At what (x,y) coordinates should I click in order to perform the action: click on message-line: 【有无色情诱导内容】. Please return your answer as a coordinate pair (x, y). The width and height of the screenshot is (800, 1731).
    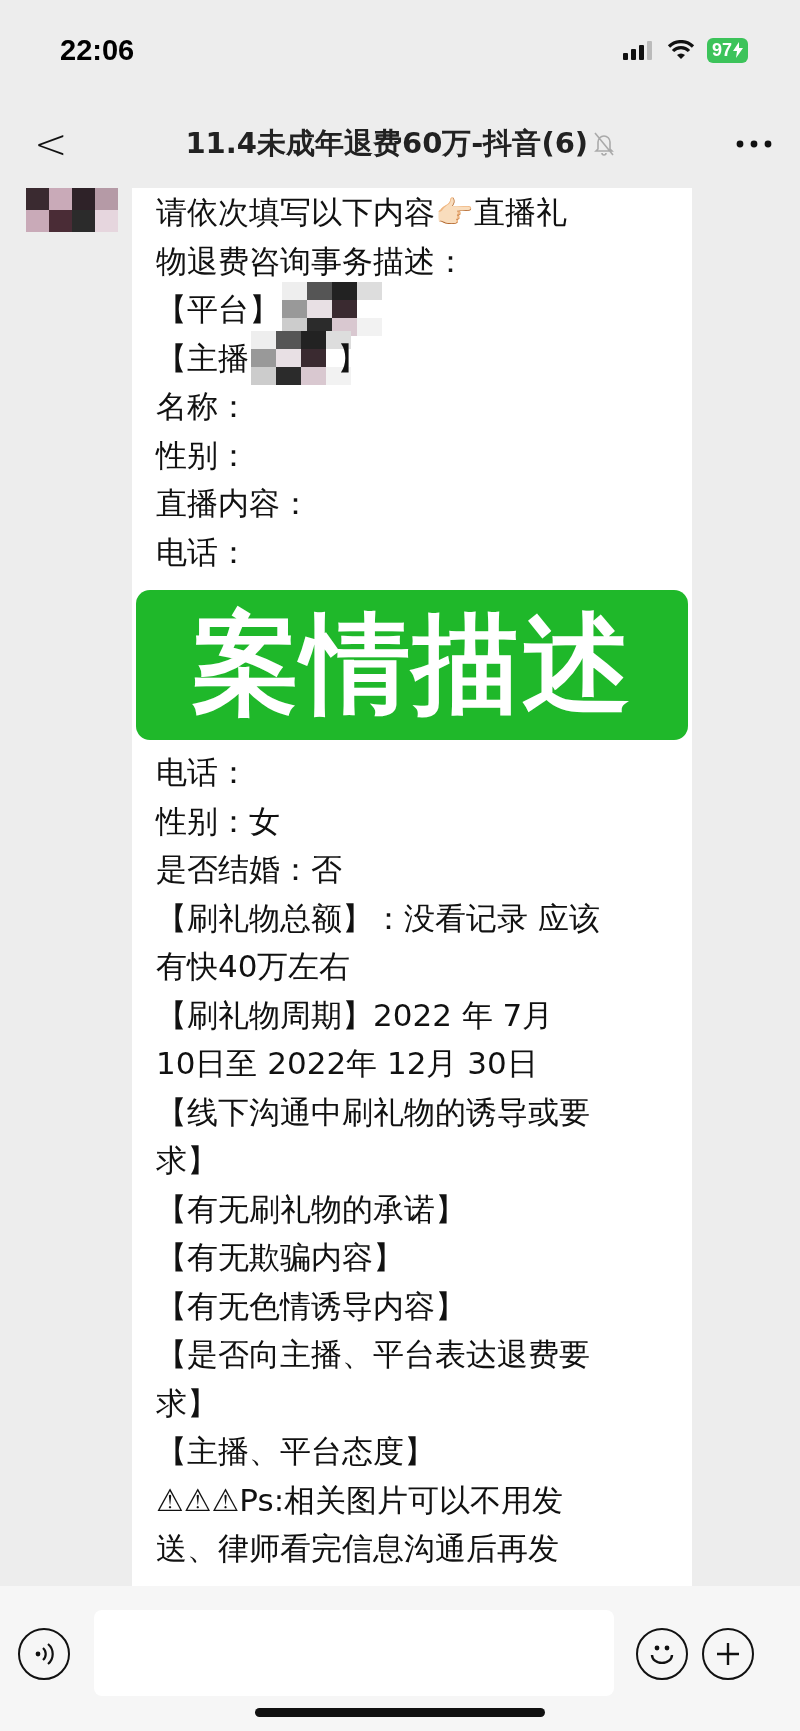
    Looking at the image, I should click on (311, 1306).